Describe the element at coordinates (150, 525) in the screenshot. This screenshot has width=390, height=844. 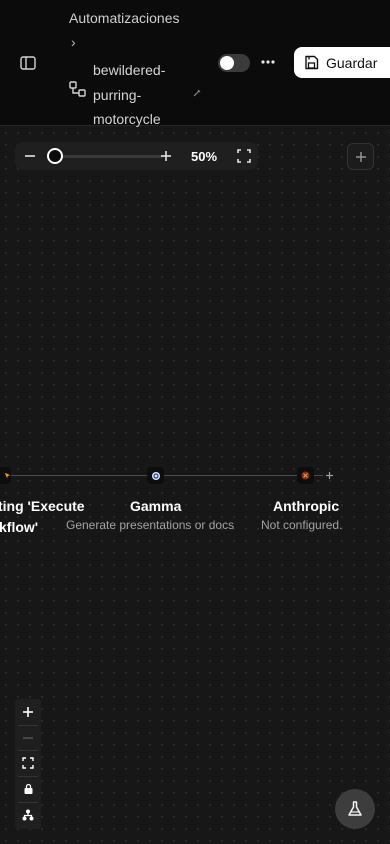
I see `gamma-node-subtitle: Generate presentations or docs` at that location.